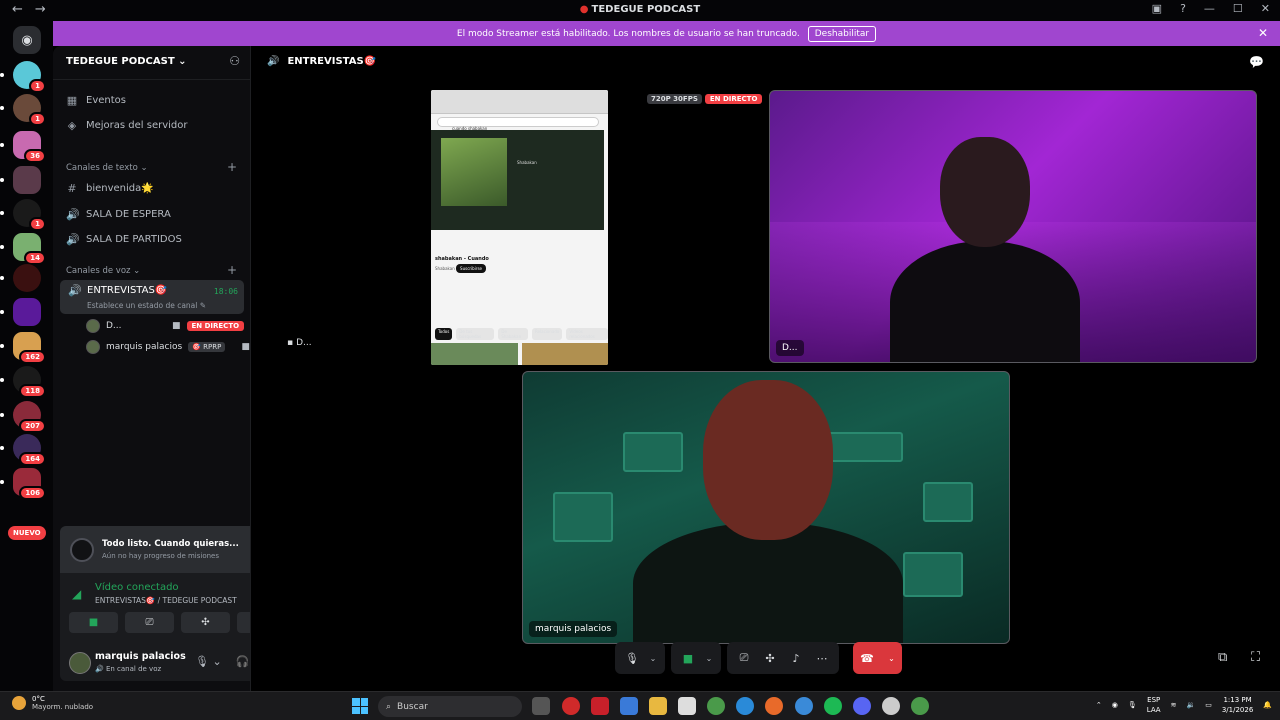 The image size is (1280, 720). I want to click on server-icon: 207, so click(23, 417).